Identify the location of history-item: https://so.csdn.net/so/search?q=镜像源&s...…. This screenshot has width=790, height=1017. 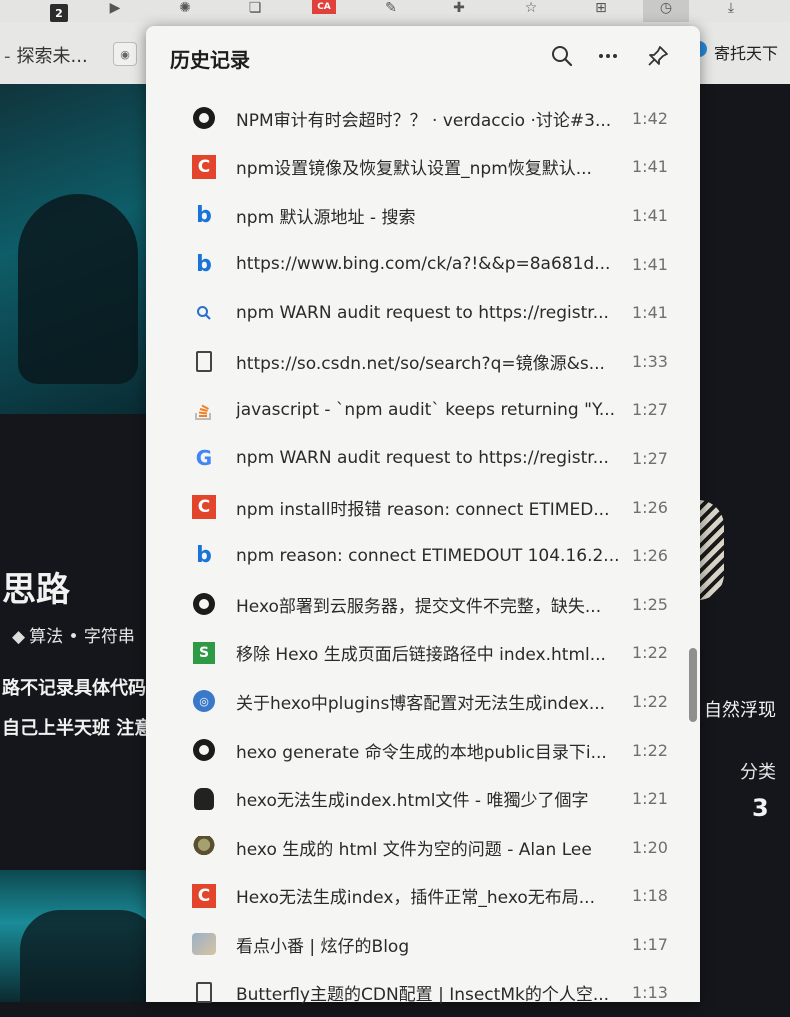
(423, 361).